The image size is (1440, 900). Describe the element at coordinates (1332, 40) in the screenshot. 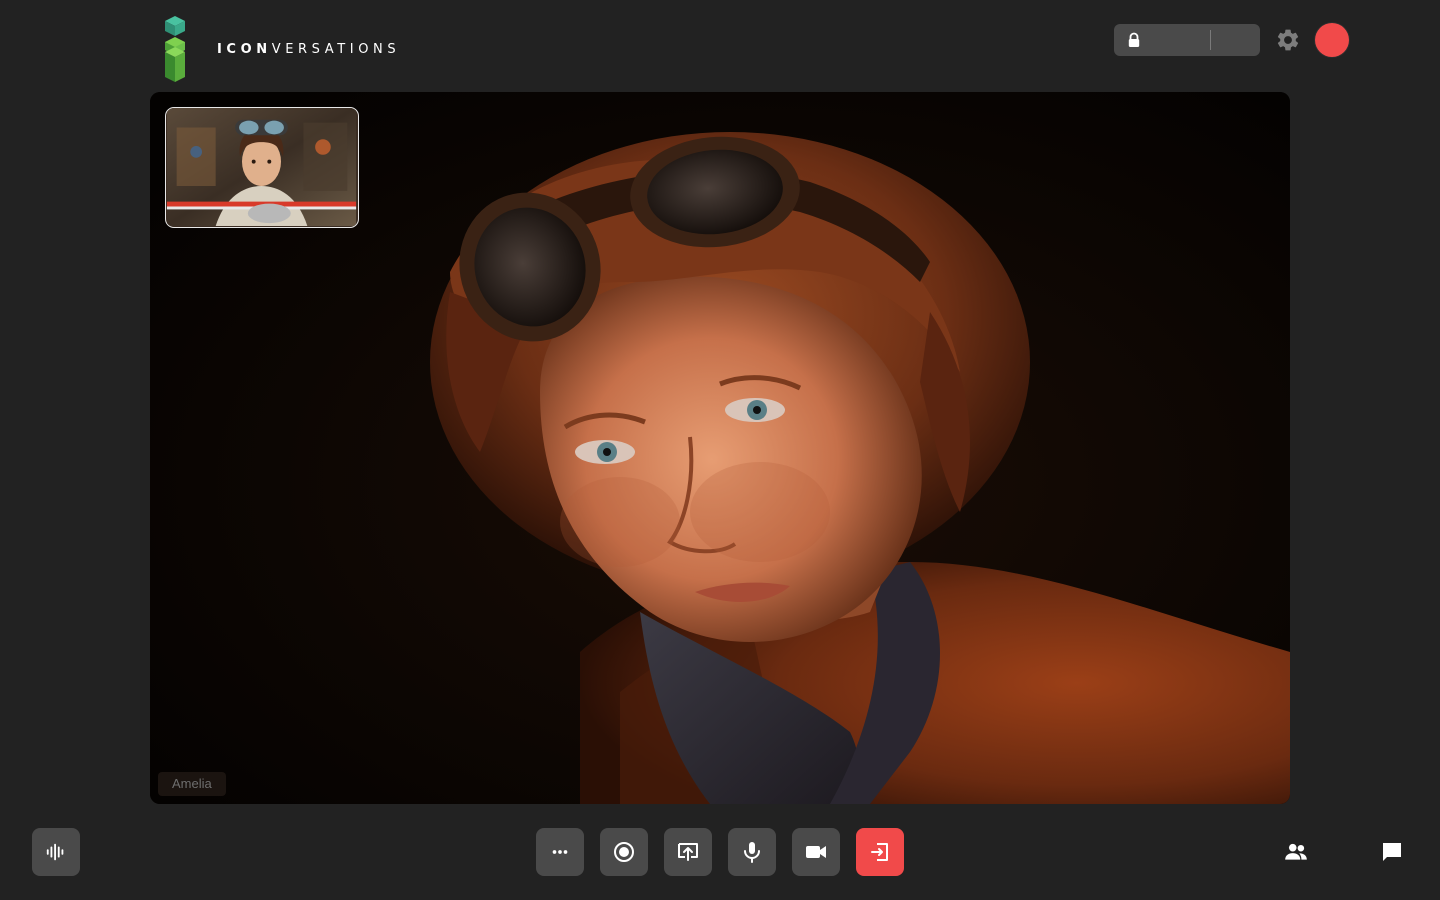

I see `recording-indicator` at that location.